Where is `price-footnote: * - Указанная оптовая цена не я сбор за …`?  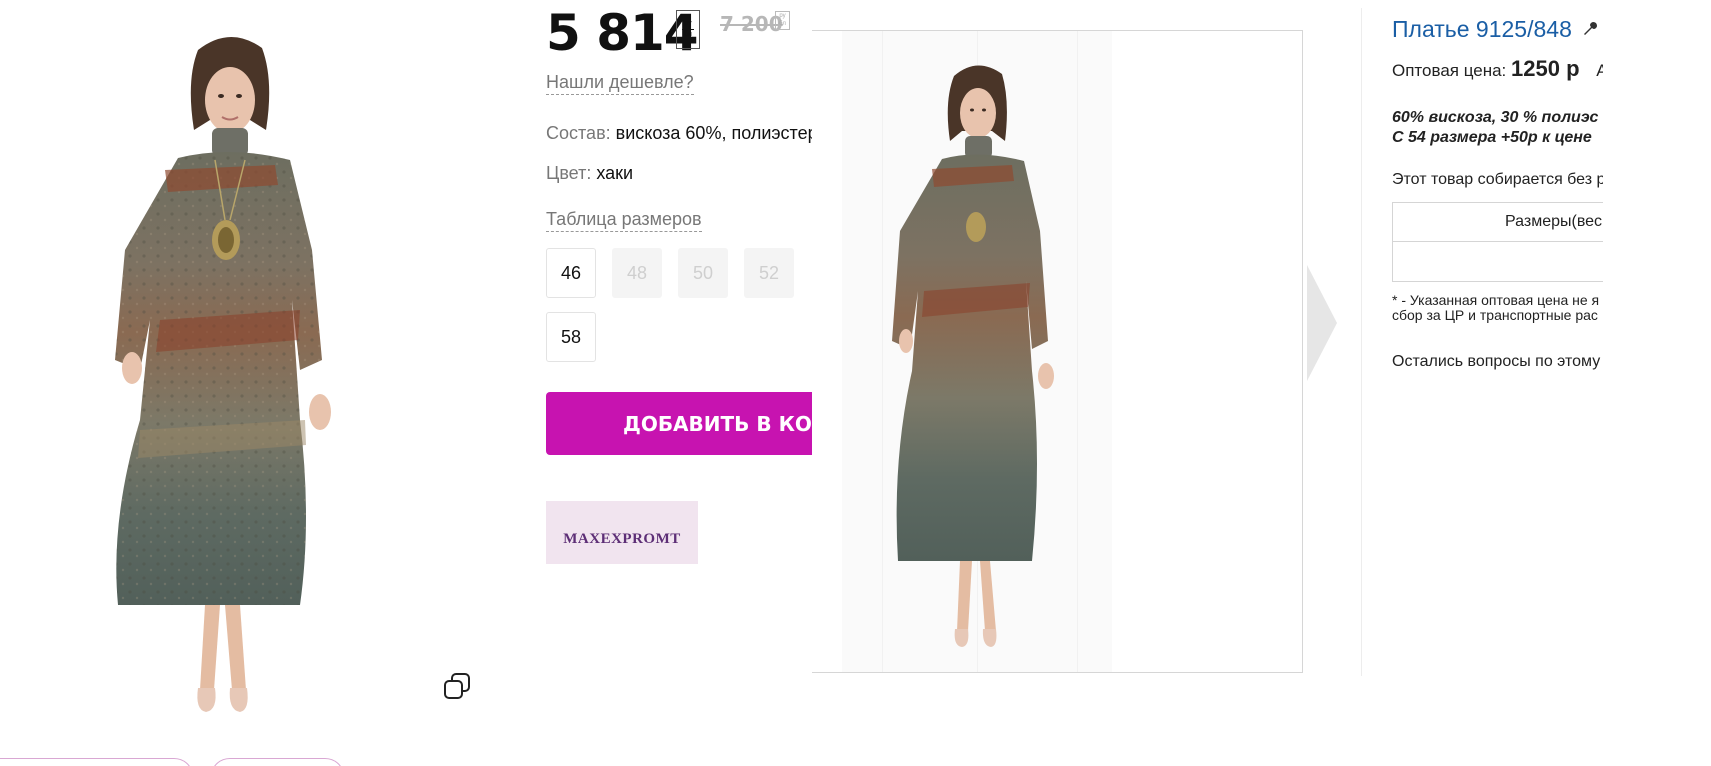
price-footnote: * - Указанная оптовая цена не я сбор за … is located at coordinates (1495, 308).